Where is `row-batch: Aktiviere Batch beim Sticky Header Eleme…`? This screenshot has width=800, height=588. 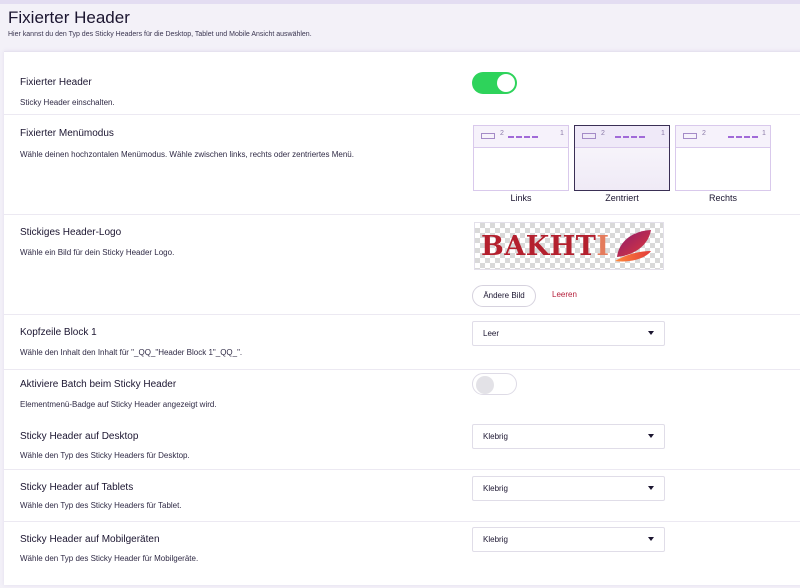 row-batch: Aktiviere Batch beim Sticky Header Eleme… is located at coordinates (402, 394).